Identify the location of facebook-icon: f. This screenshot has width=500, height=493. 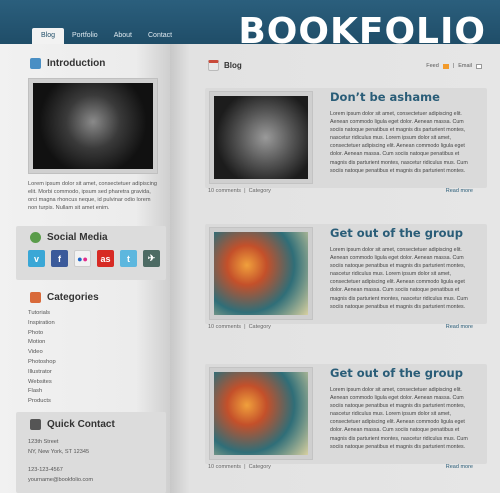
(59, 258).